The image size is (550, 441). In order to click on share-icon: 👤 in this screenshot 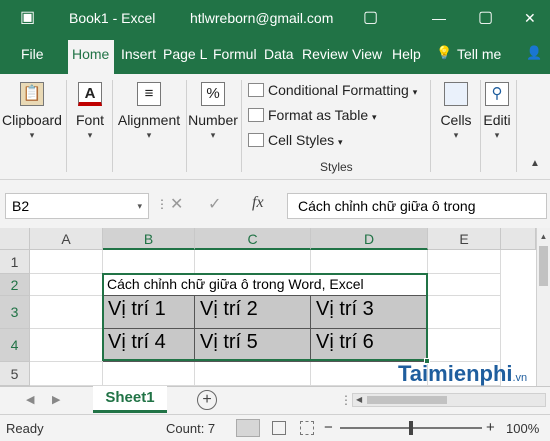, I will do `click(534, 53)`.